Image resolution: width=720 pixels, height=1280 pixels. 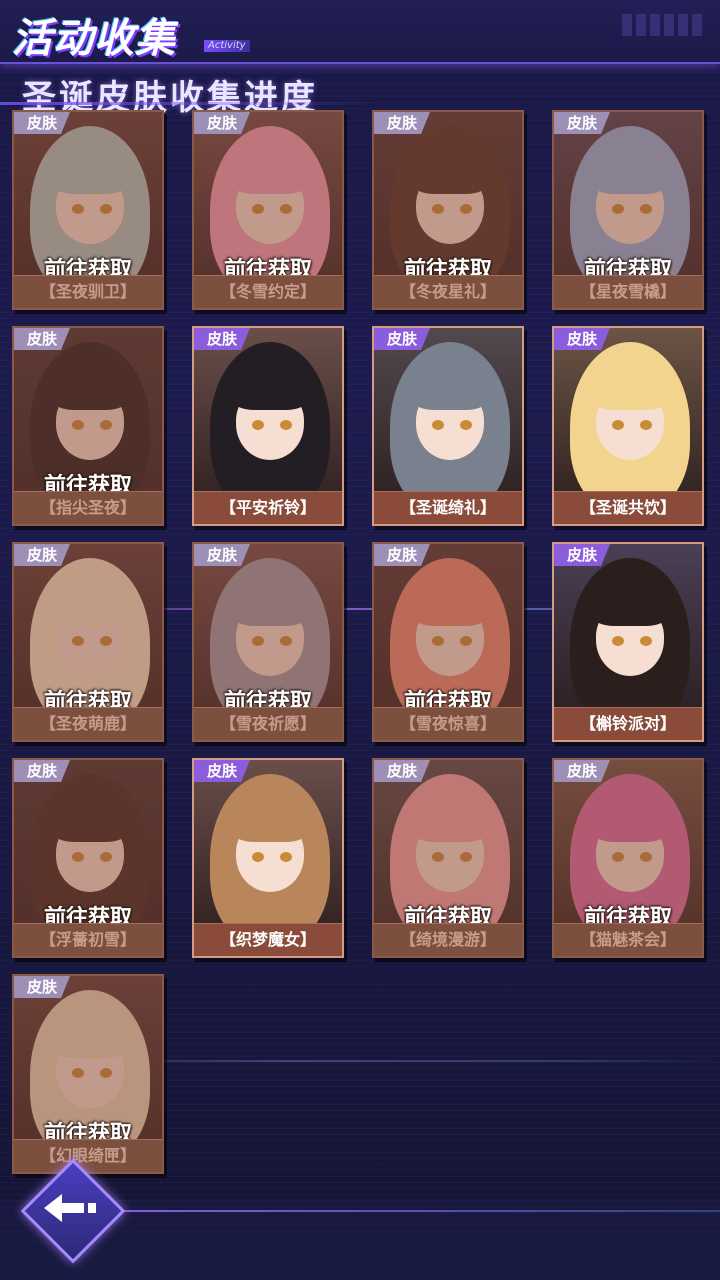 I want to click on back-arrow-icon, so click(x=70, y=1208).